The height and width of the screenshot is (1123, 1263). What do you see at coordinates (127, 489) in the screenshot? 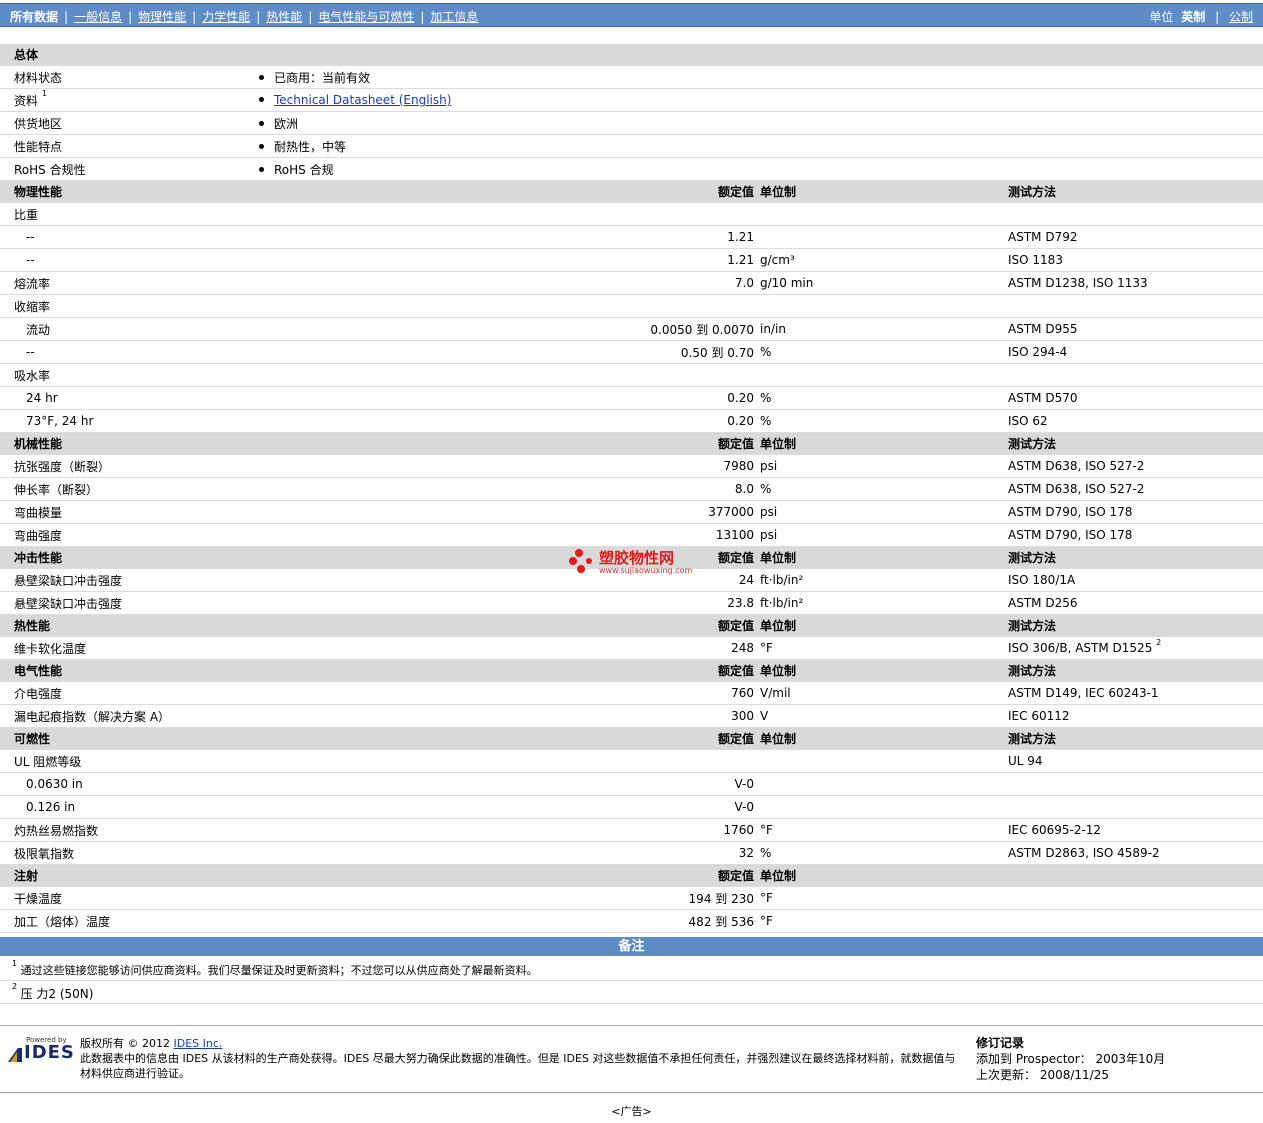
I see `row-label: 伸长率（断裂）` at bounding box center [127, 489].